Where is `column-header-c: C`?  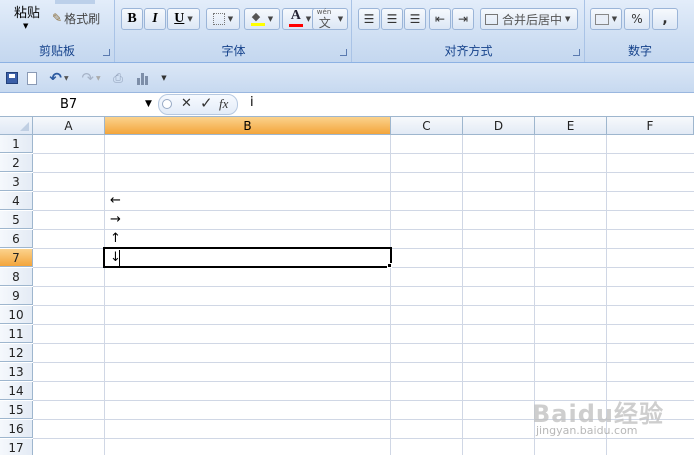
column-header-c: C is located at coordinates (427, 126).